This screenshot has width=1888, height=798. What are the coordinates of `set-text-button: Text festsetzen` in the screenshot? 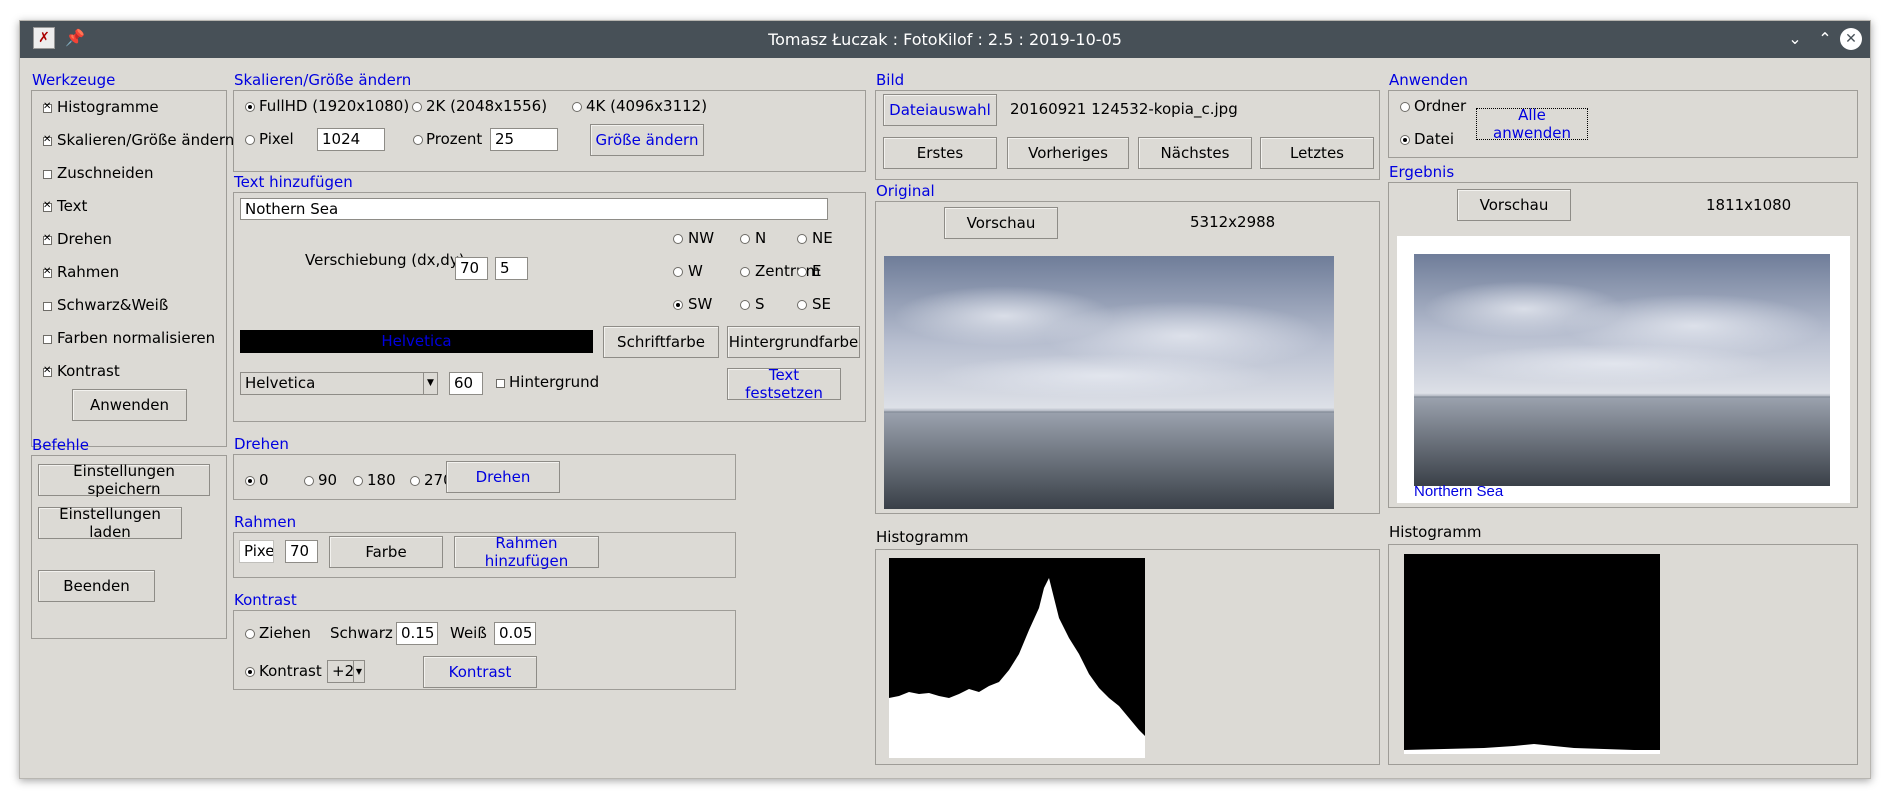 It's located at (784, 384).